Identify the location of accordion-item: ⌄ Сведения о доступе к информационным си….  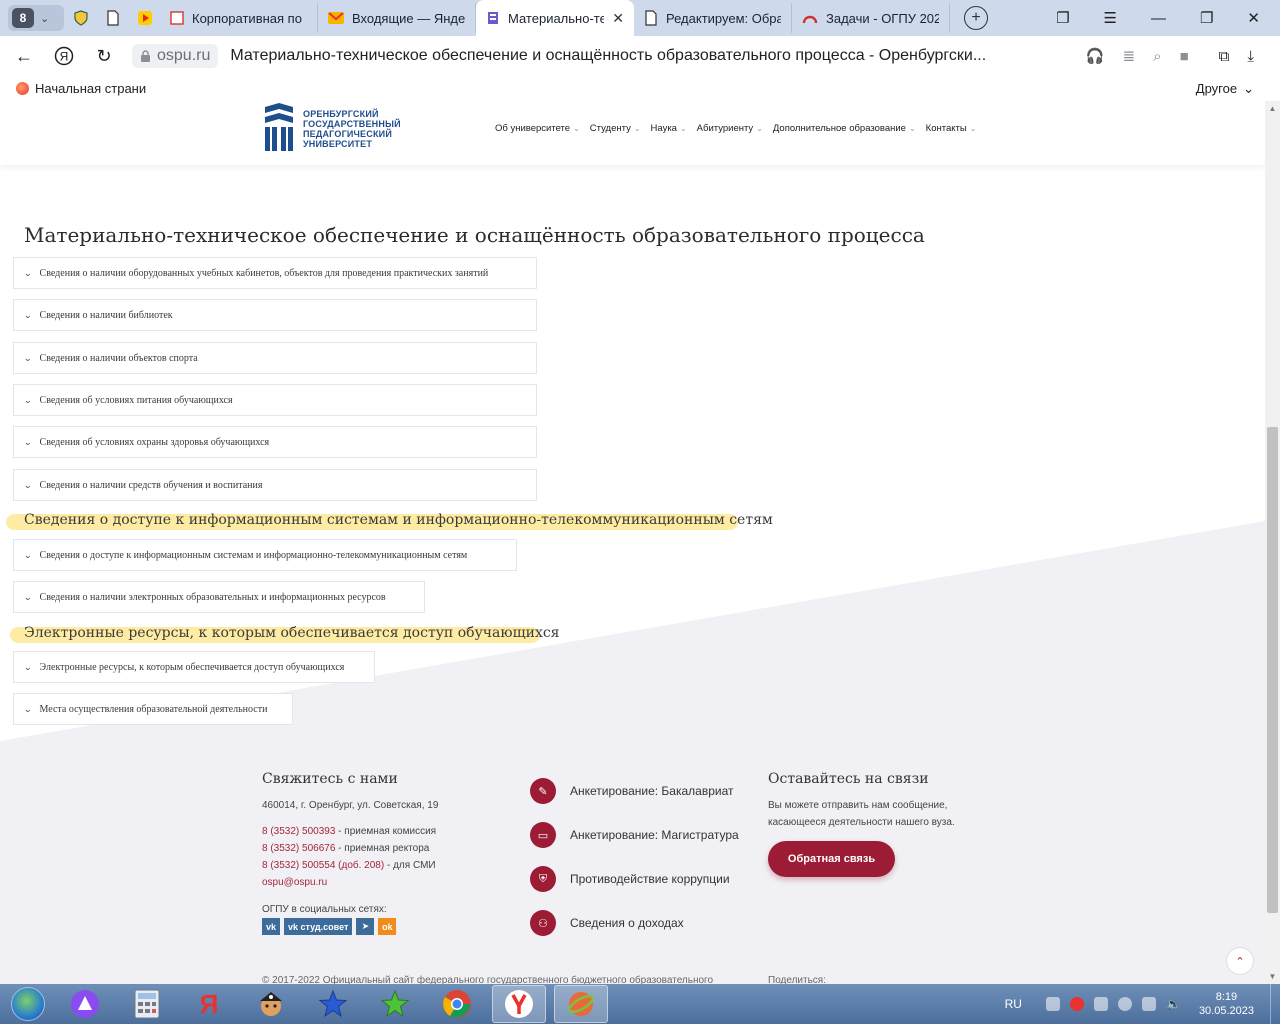
(265, 555).